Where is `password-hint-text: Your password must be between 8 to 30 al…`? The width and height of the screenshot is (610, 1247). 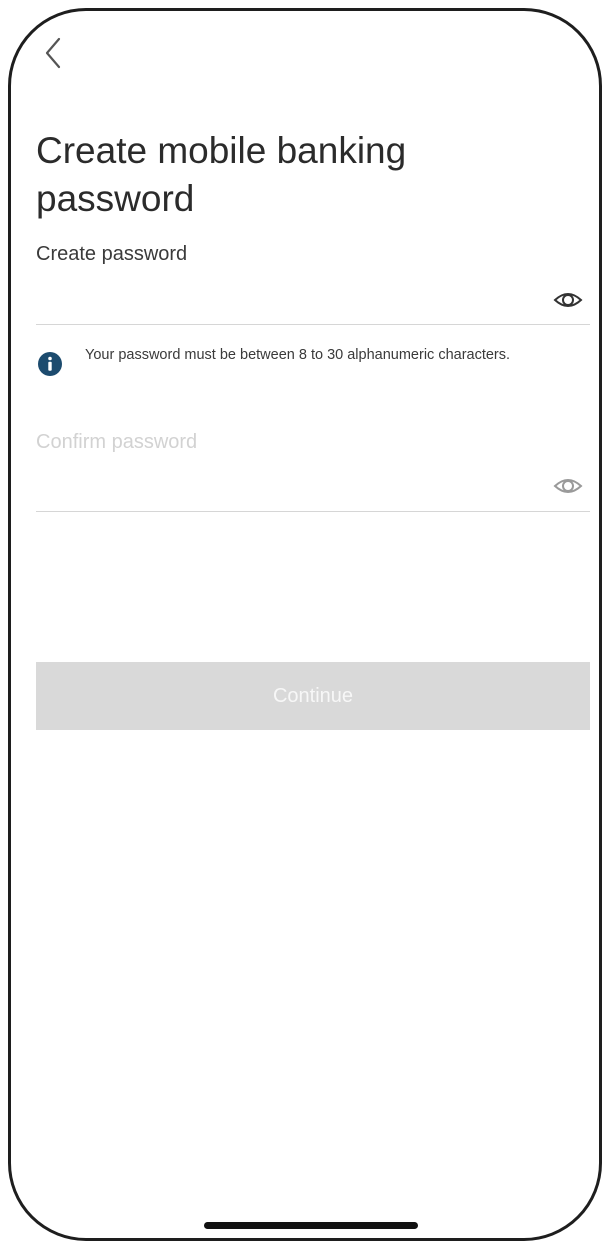
password-hint-text: Your password must be between 8 to 30 al… is located at coordinates (298, 355).